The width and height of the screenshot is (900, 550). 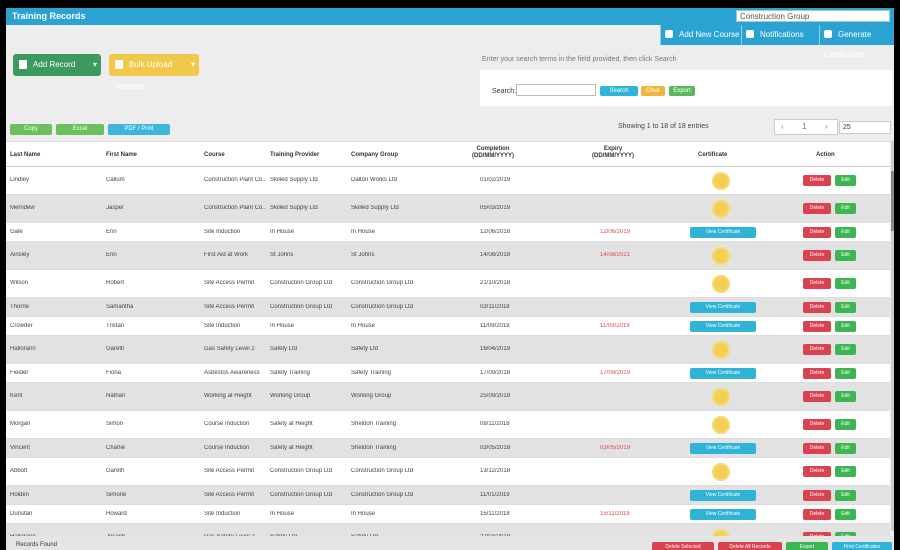 What do you see at coordinates (615, 232) in the screenshot?
I see `cell-expiry: 12/06/2019` at bounding box center [615, 232].